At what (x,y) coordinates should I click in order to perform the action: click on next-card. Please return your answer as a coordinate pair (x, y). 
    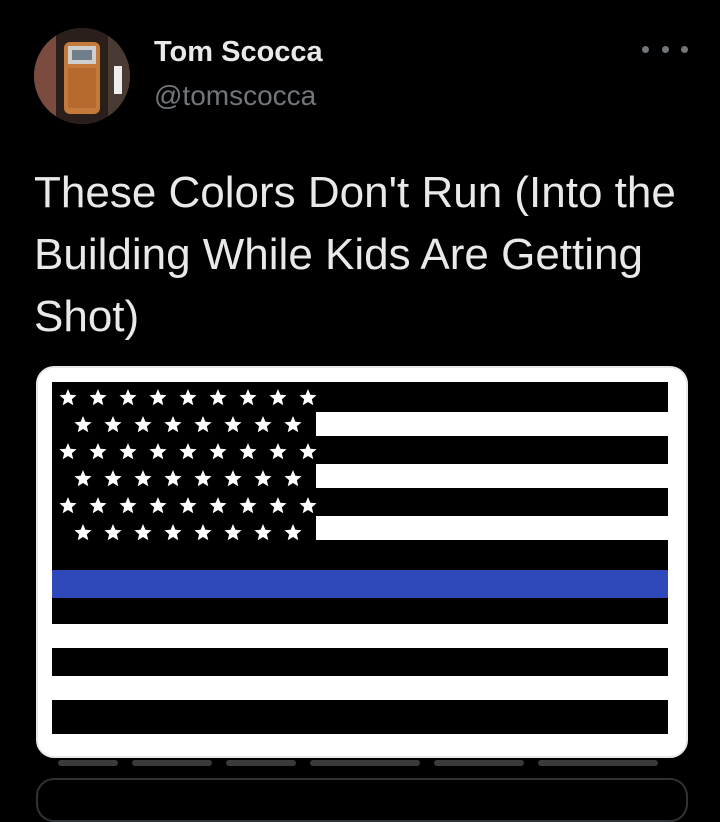
    Looking at the image, I should click on (362, 800).